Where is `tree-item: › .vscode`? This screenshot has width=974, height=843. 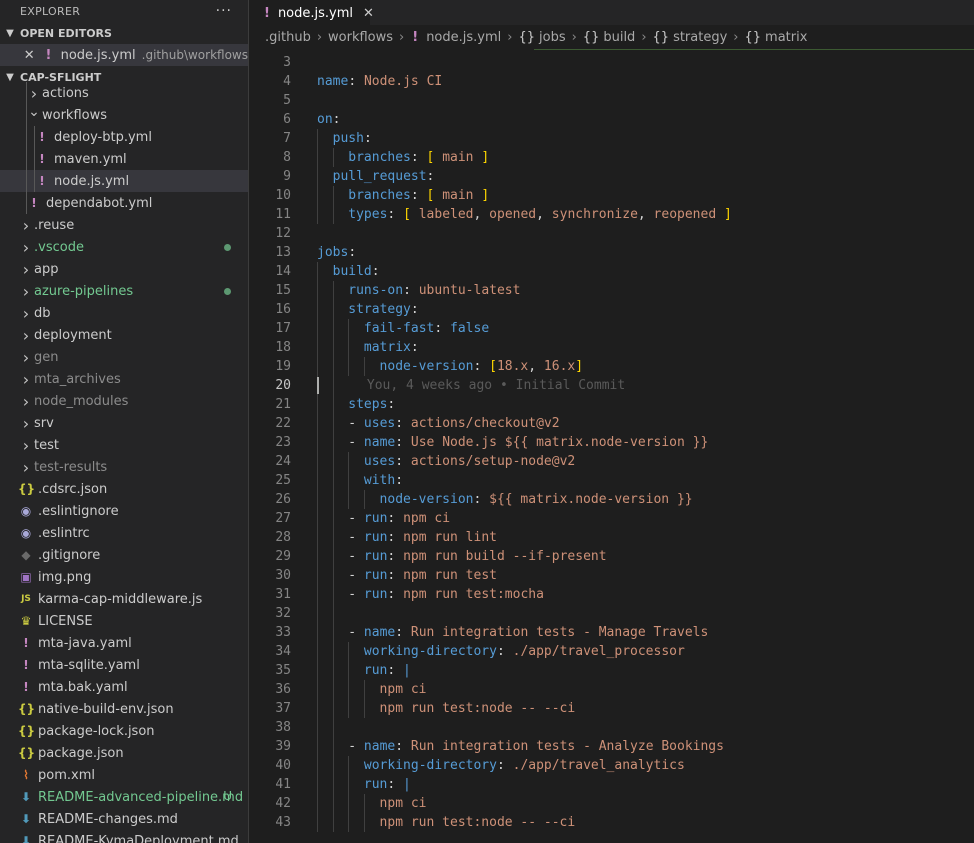
tree-item: › .vscode is located at coordinates (124, 247).